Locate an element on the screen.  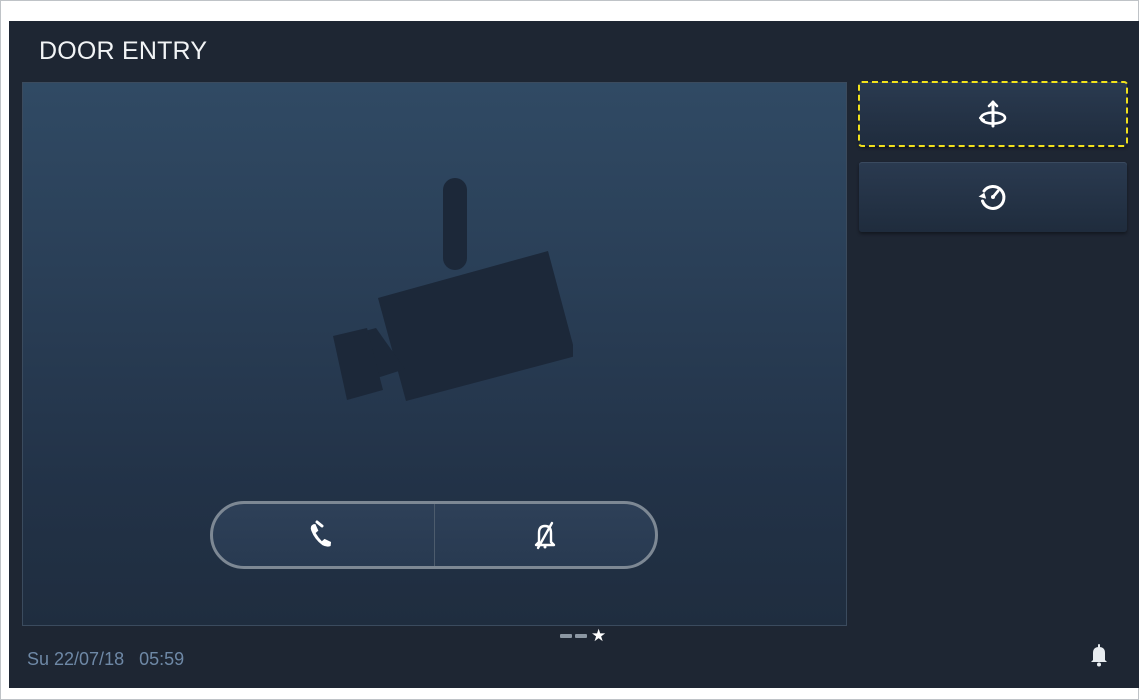
rotate-view-button is located at coordinates (993, 114).